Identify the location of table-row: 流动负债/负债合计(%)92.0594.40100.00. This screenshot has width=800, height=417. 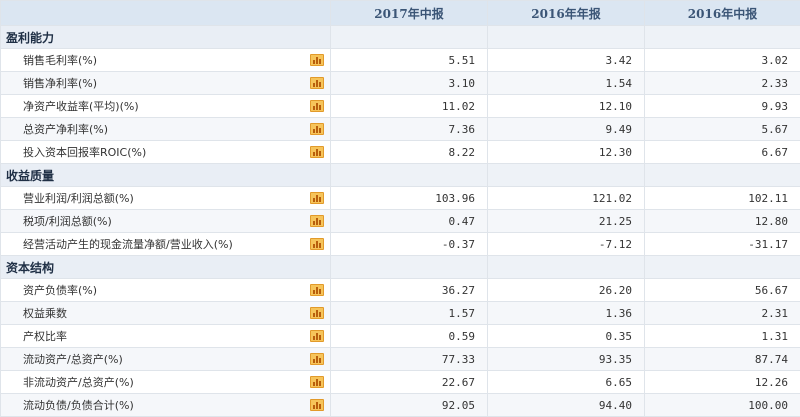
(400, 405).